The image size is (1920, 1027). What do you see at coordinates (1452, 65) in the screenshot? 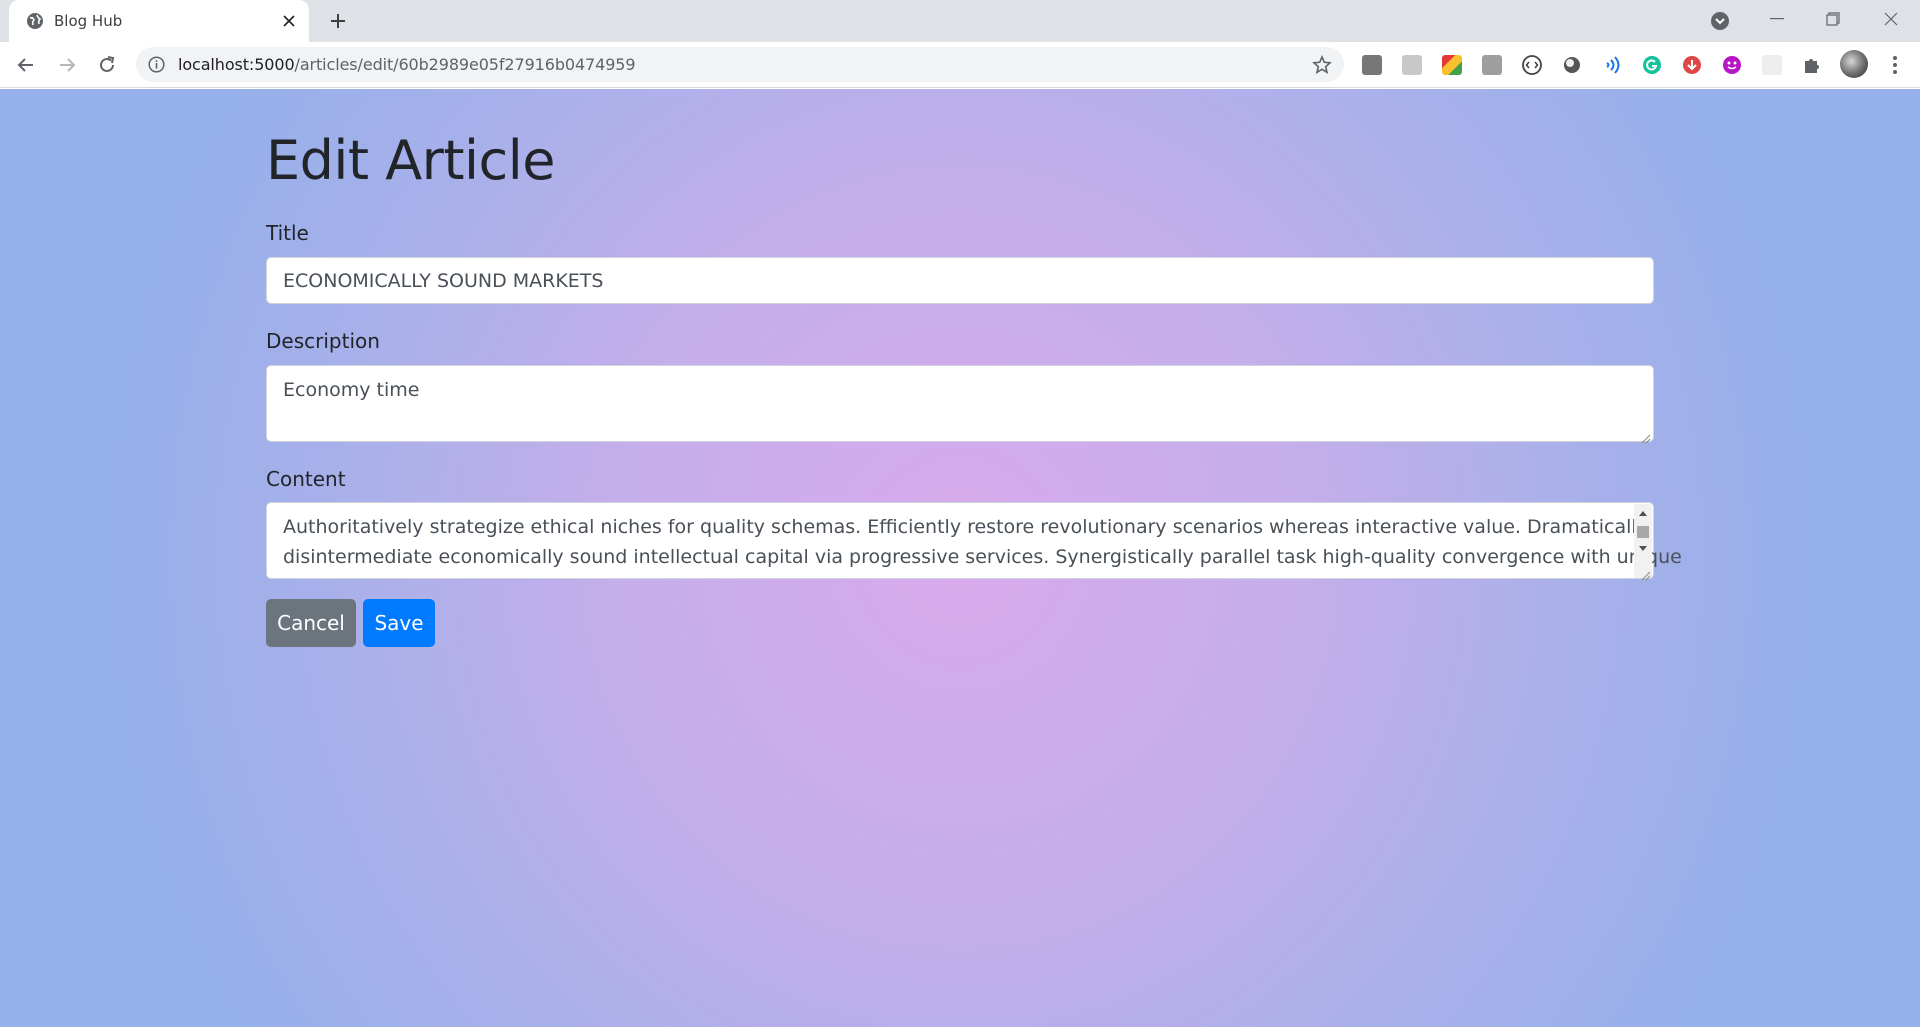
I see `grid-icon` at bounding box center [1452, 65].